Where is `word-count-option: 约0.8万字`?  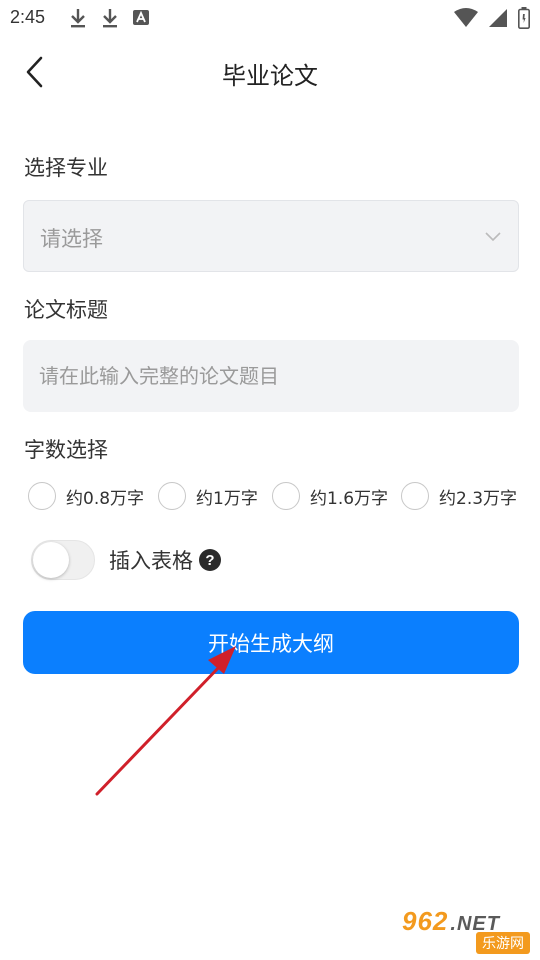
word-count-option: 约0.8万字 is located at coordinates (86, 496).